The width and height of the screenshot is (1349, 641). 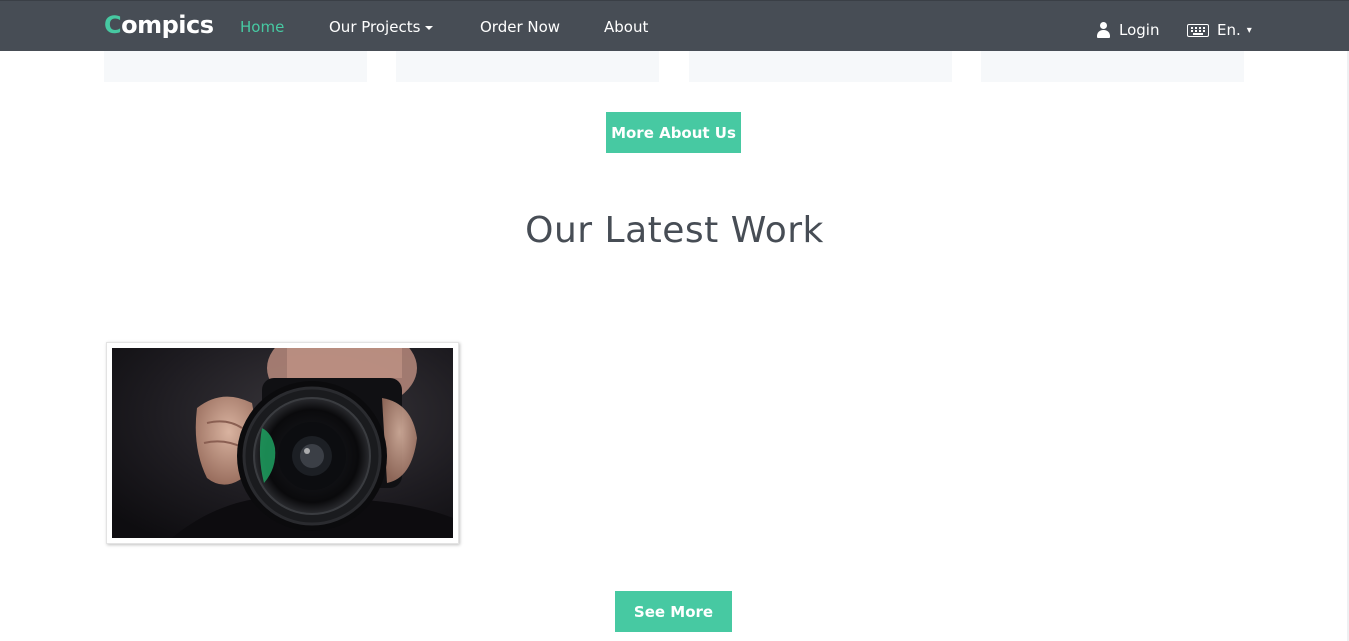 What do you see at coordinates (674, 230) in the screenshot?
I see `section-title-latest-work: Our Latest Work` at bounding box center [674, 230].